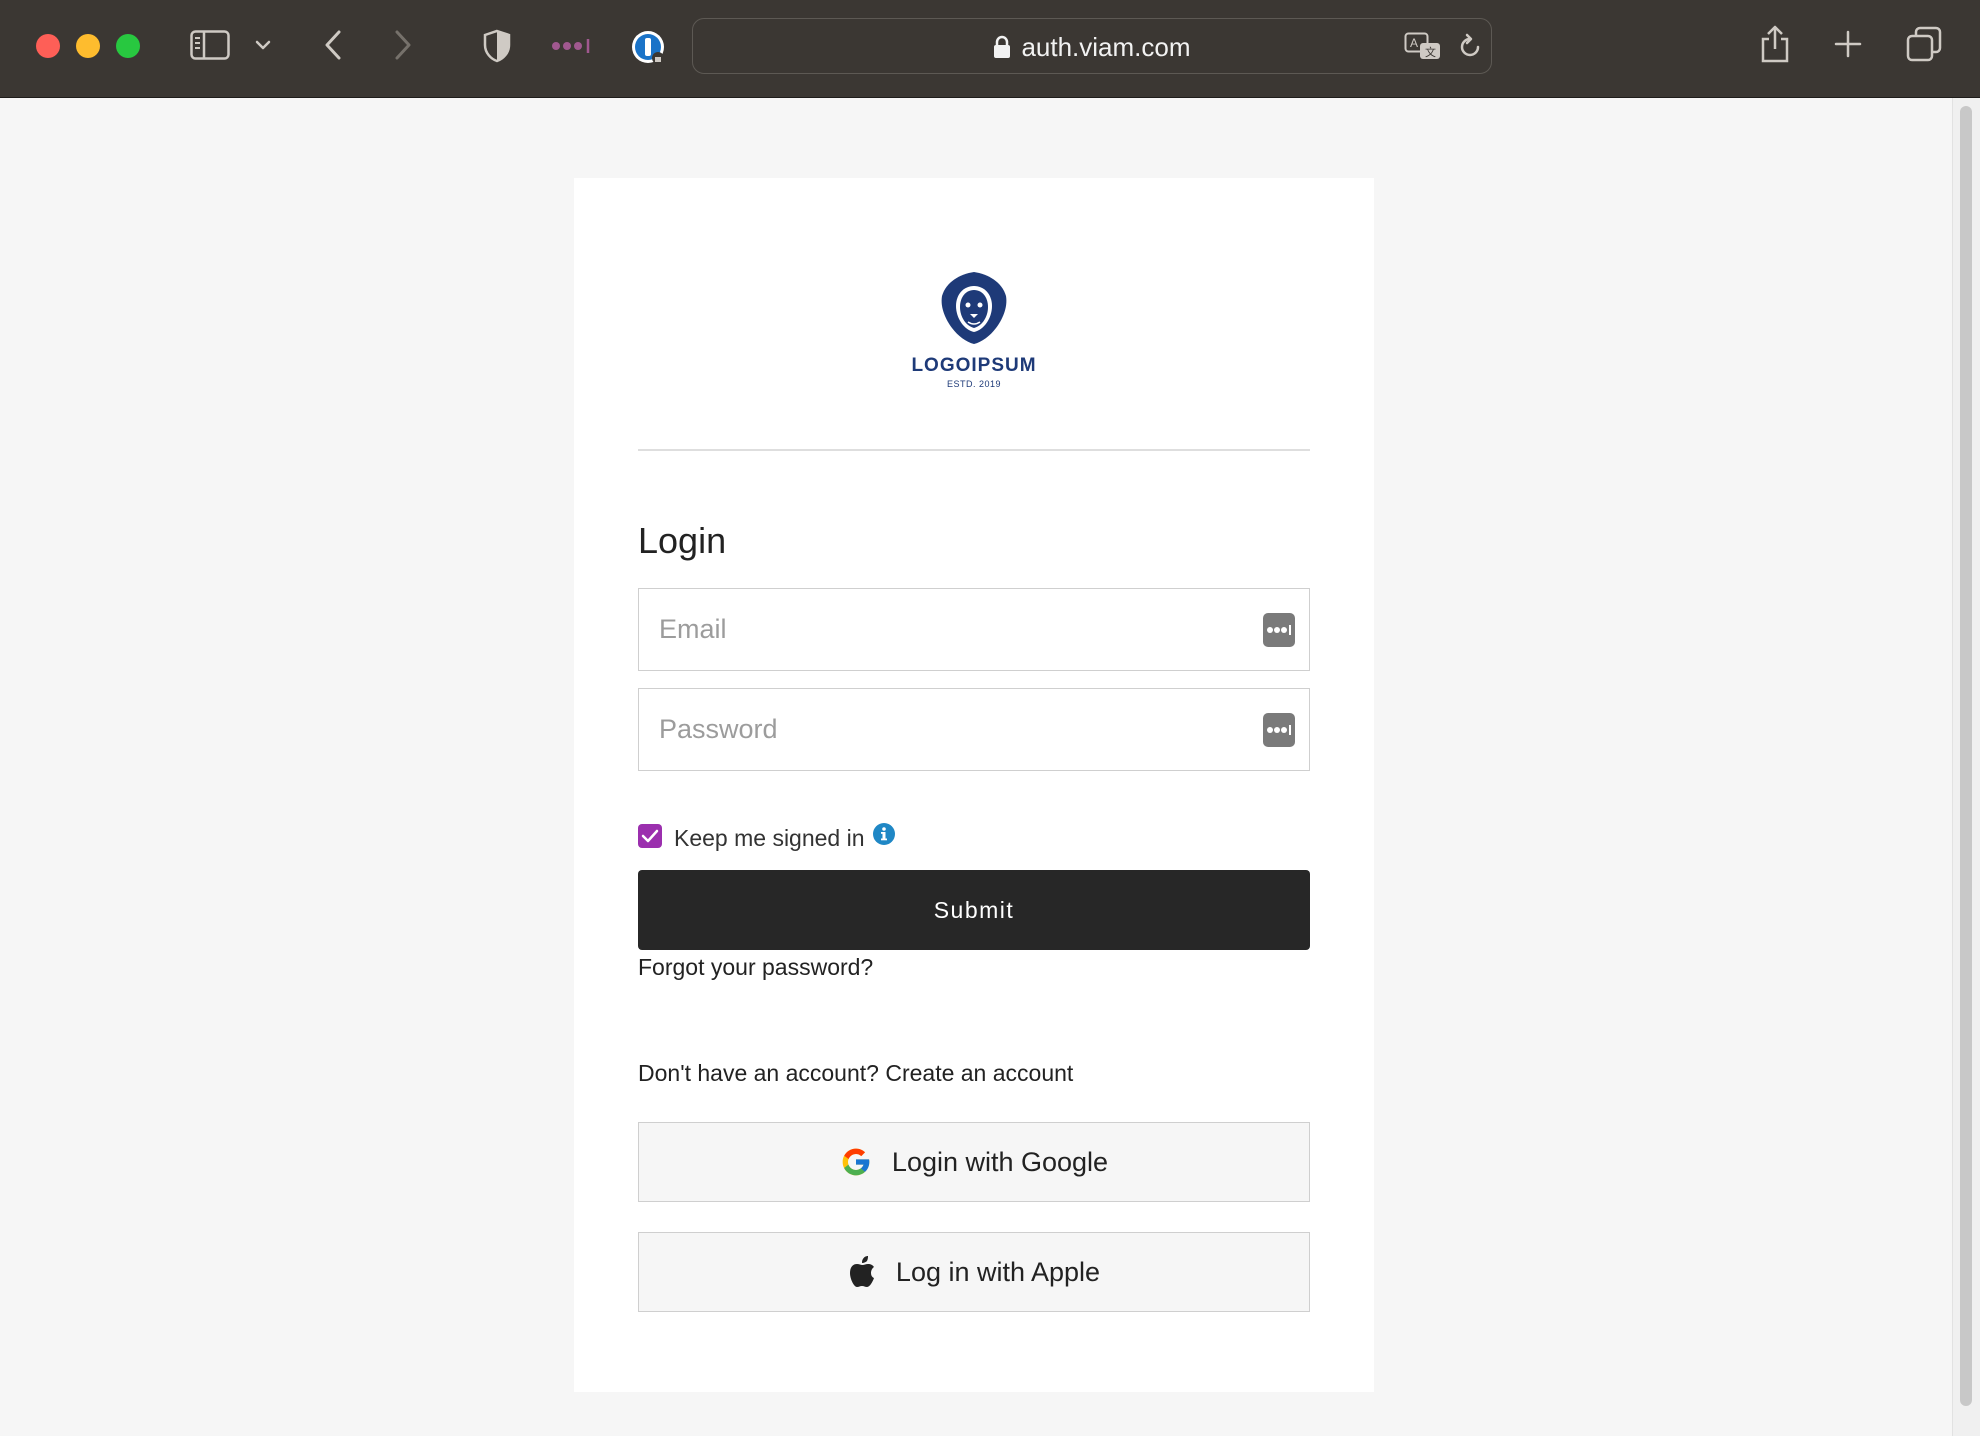 Image resolution: width=1980 pixels, height=1436 pixels. Describe the element at coordinates (263, 45) in the screenshot. I see `chevron-down-icon` at that location.